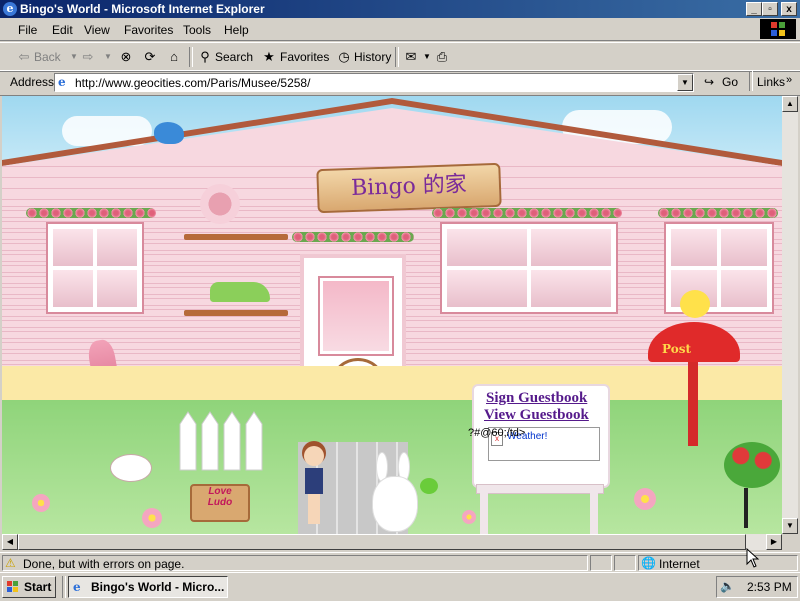  What do you see at coordinates (353, 237) in the screenshot?
I see `door-garland` at bounding box center [353, 237].